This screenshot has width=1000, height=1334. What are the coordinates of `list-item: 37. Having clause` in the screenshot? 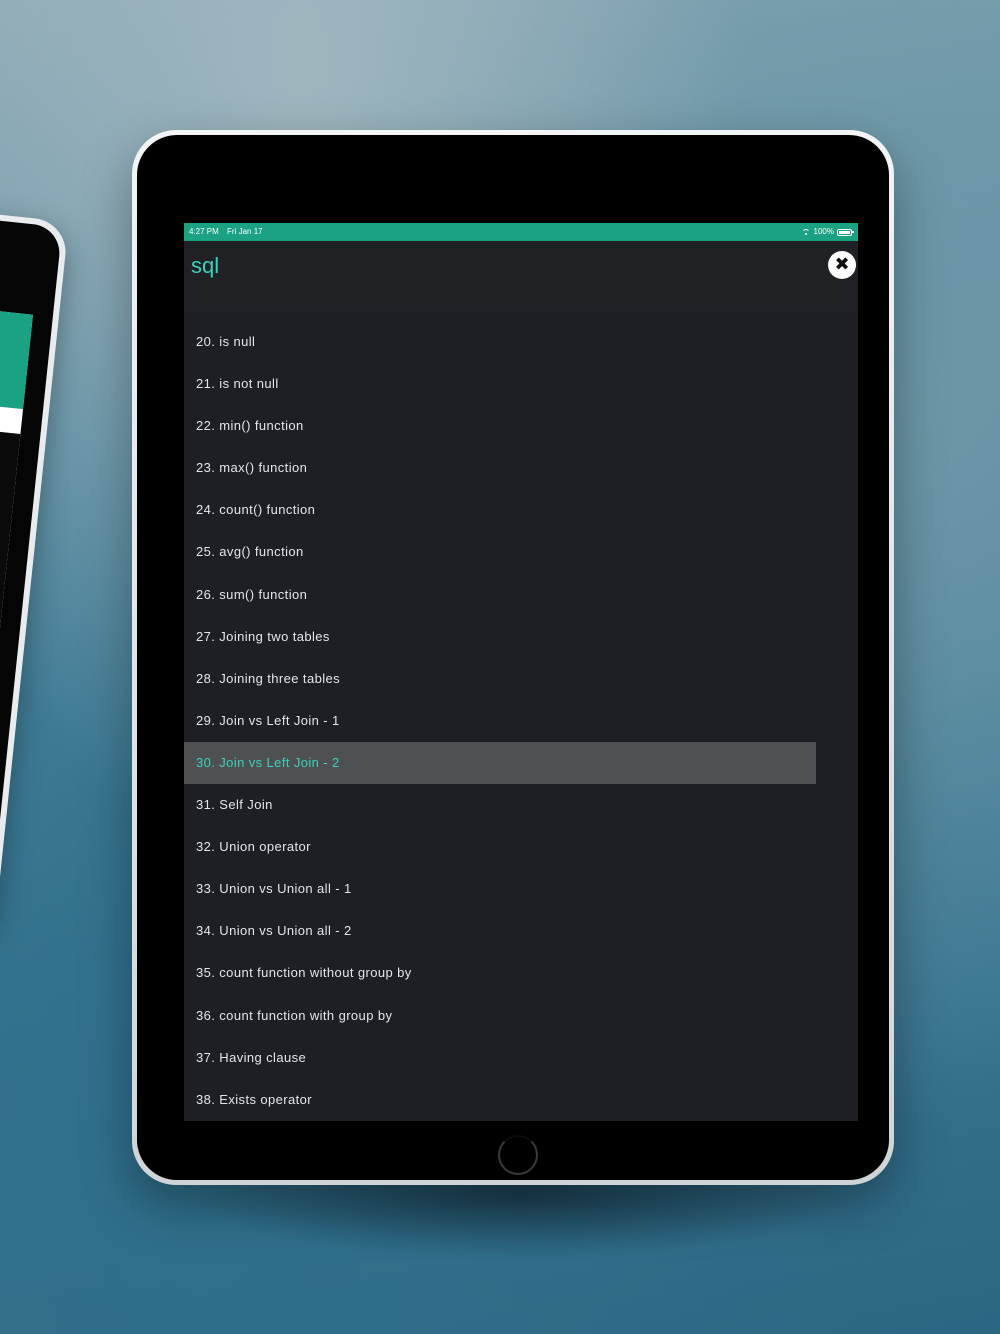 It's located at (521, 1058).